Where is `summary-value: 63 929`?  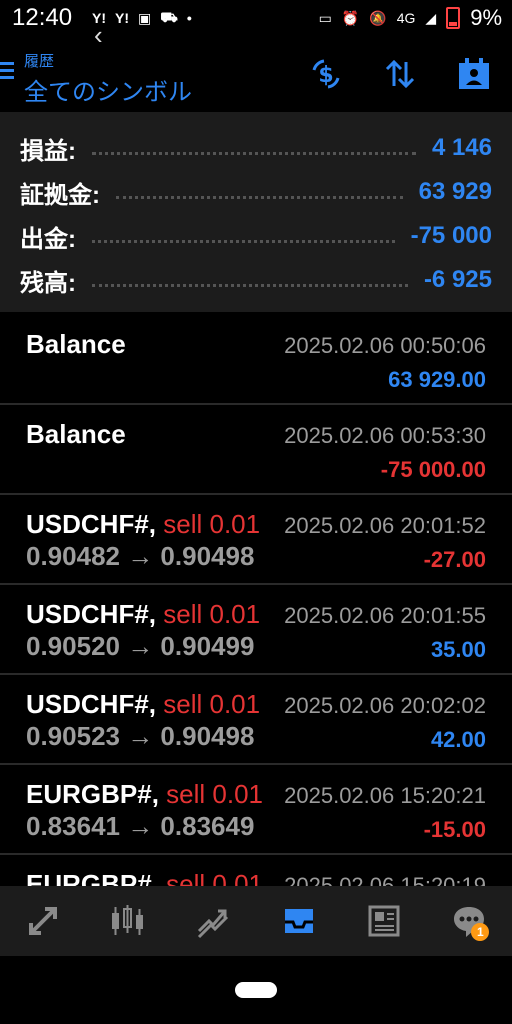
summary-value: 63 929 is located at coordinates (455, 191).